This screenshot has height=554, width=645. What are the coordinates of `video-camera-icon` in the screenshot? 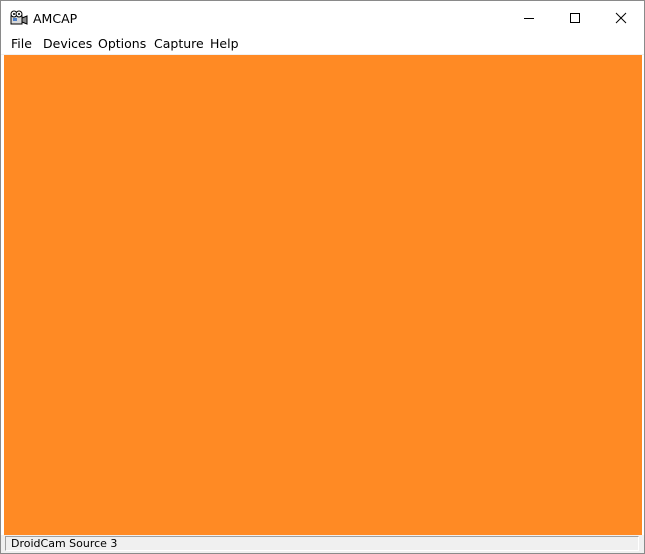 It's located at (19, 18).